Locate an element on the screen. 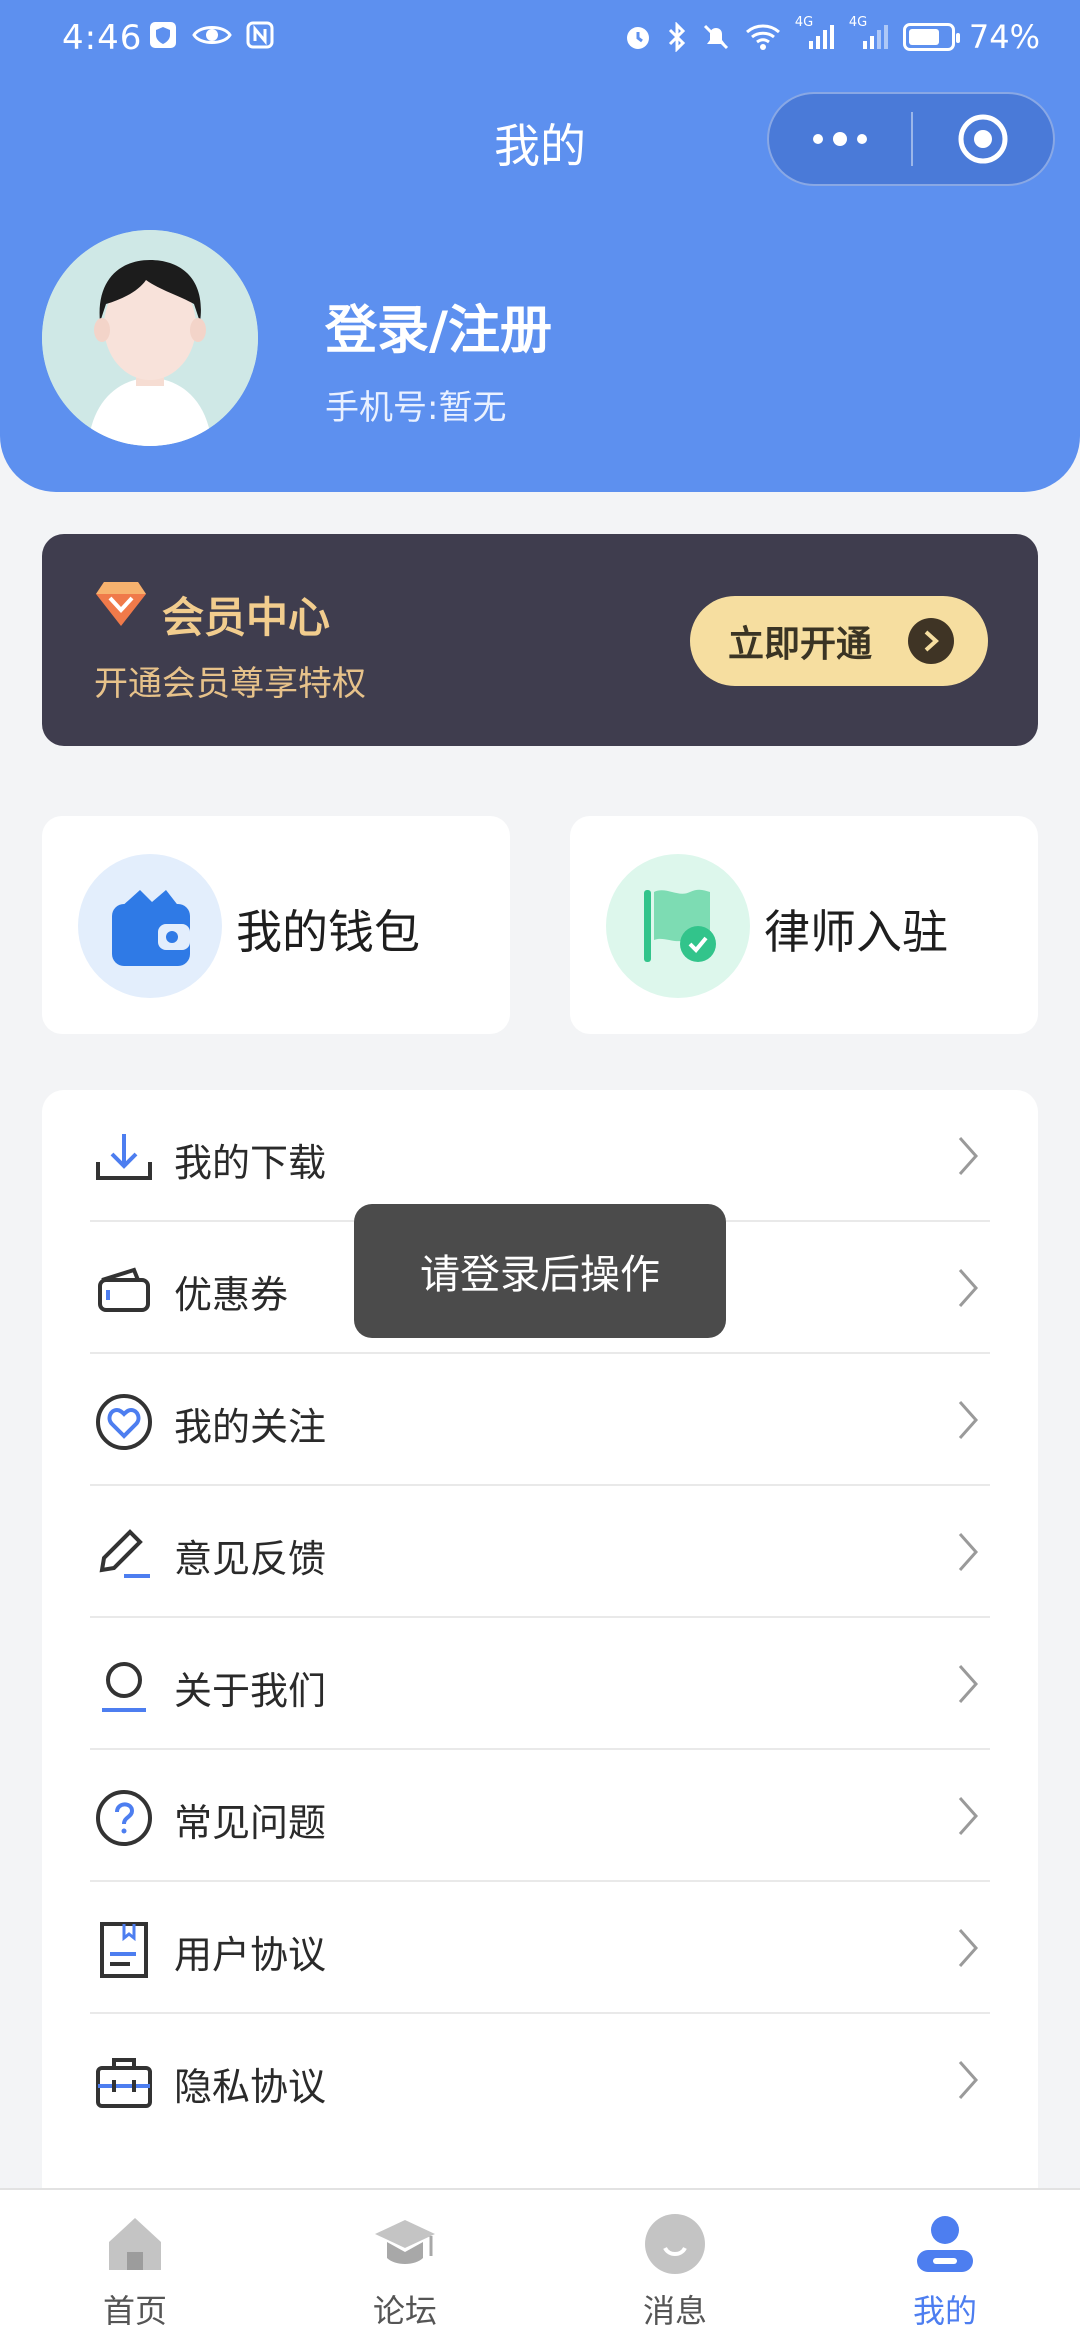 Image resolution: width=1080 pixels, height=2342 pixels. activate-member-button: 立即开通 is located at coordinates (839, 641).